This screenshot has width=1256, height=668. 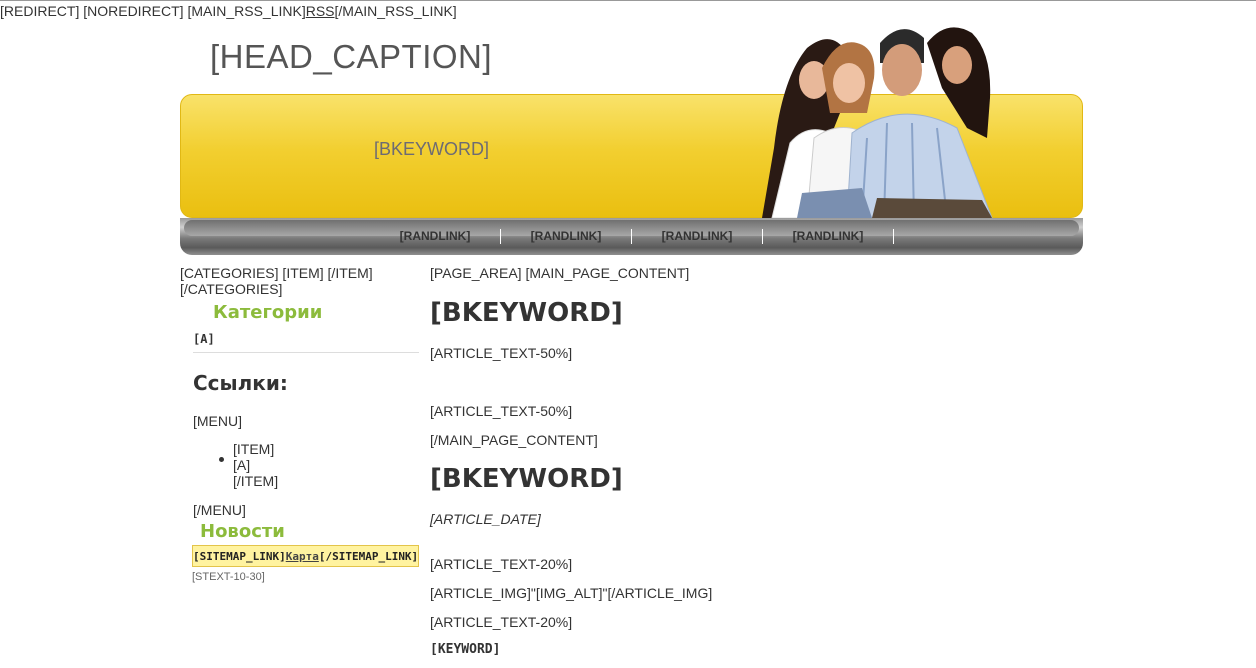 I want to click on face-man, so click(x=902, y=70).